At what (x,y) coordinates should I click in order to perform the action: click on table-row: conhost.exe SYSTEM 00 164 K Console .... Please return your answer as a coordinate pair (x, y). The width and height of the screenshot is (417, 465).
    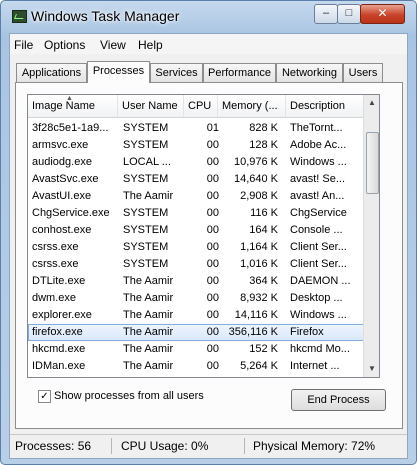
    Looking at the image, I should click on (203, 230).